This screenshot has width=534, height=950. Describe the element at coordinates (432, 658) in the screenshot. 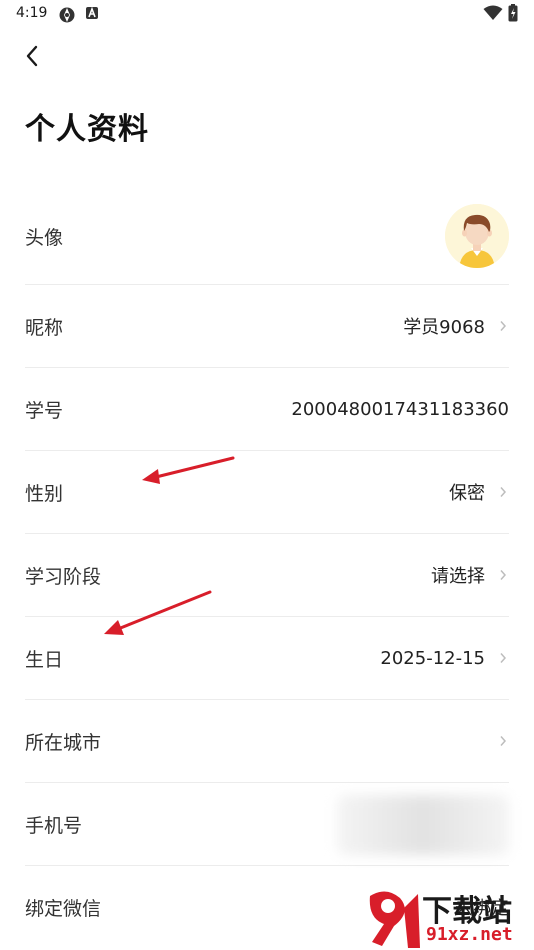

I see `row-value: 2025-12-15` at that location.